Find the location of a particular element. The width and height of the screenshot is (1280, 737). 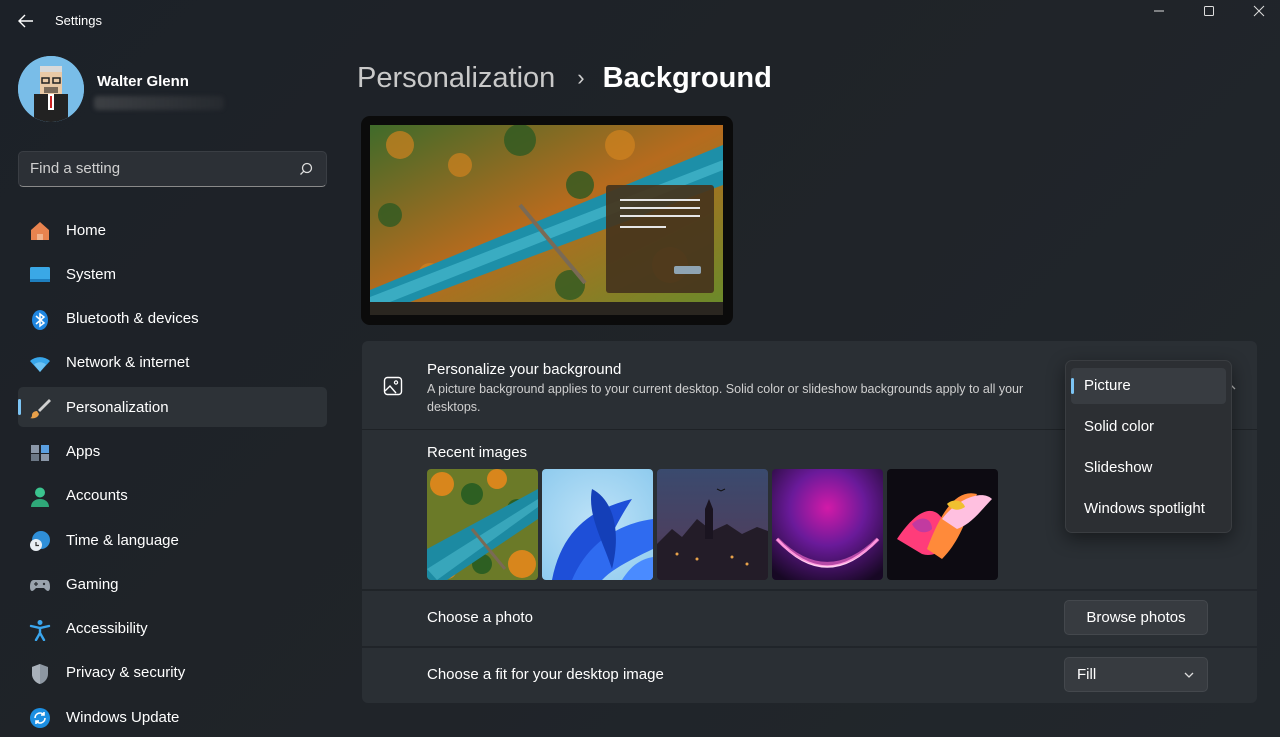

sidebar-item-accounts: Accounts is located at coordinates (172, 496).